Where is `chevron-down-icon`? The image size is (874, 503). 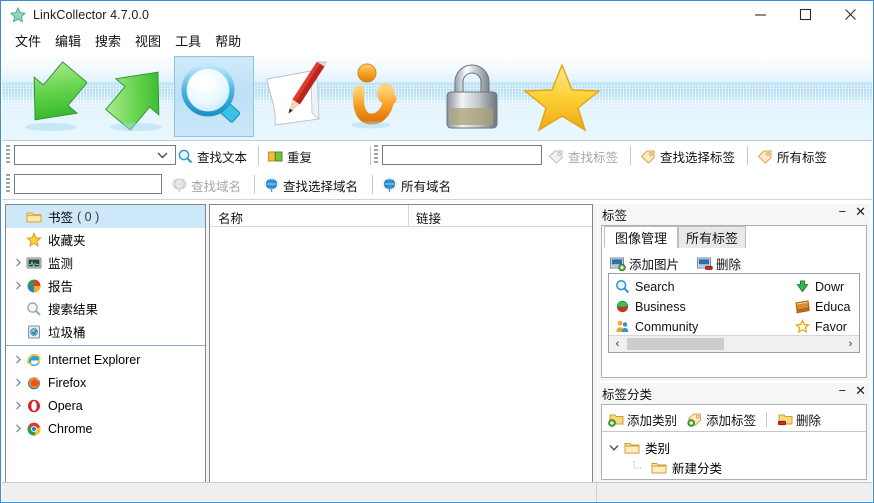
chevron-down-icon is located at coordinates (614, 448).